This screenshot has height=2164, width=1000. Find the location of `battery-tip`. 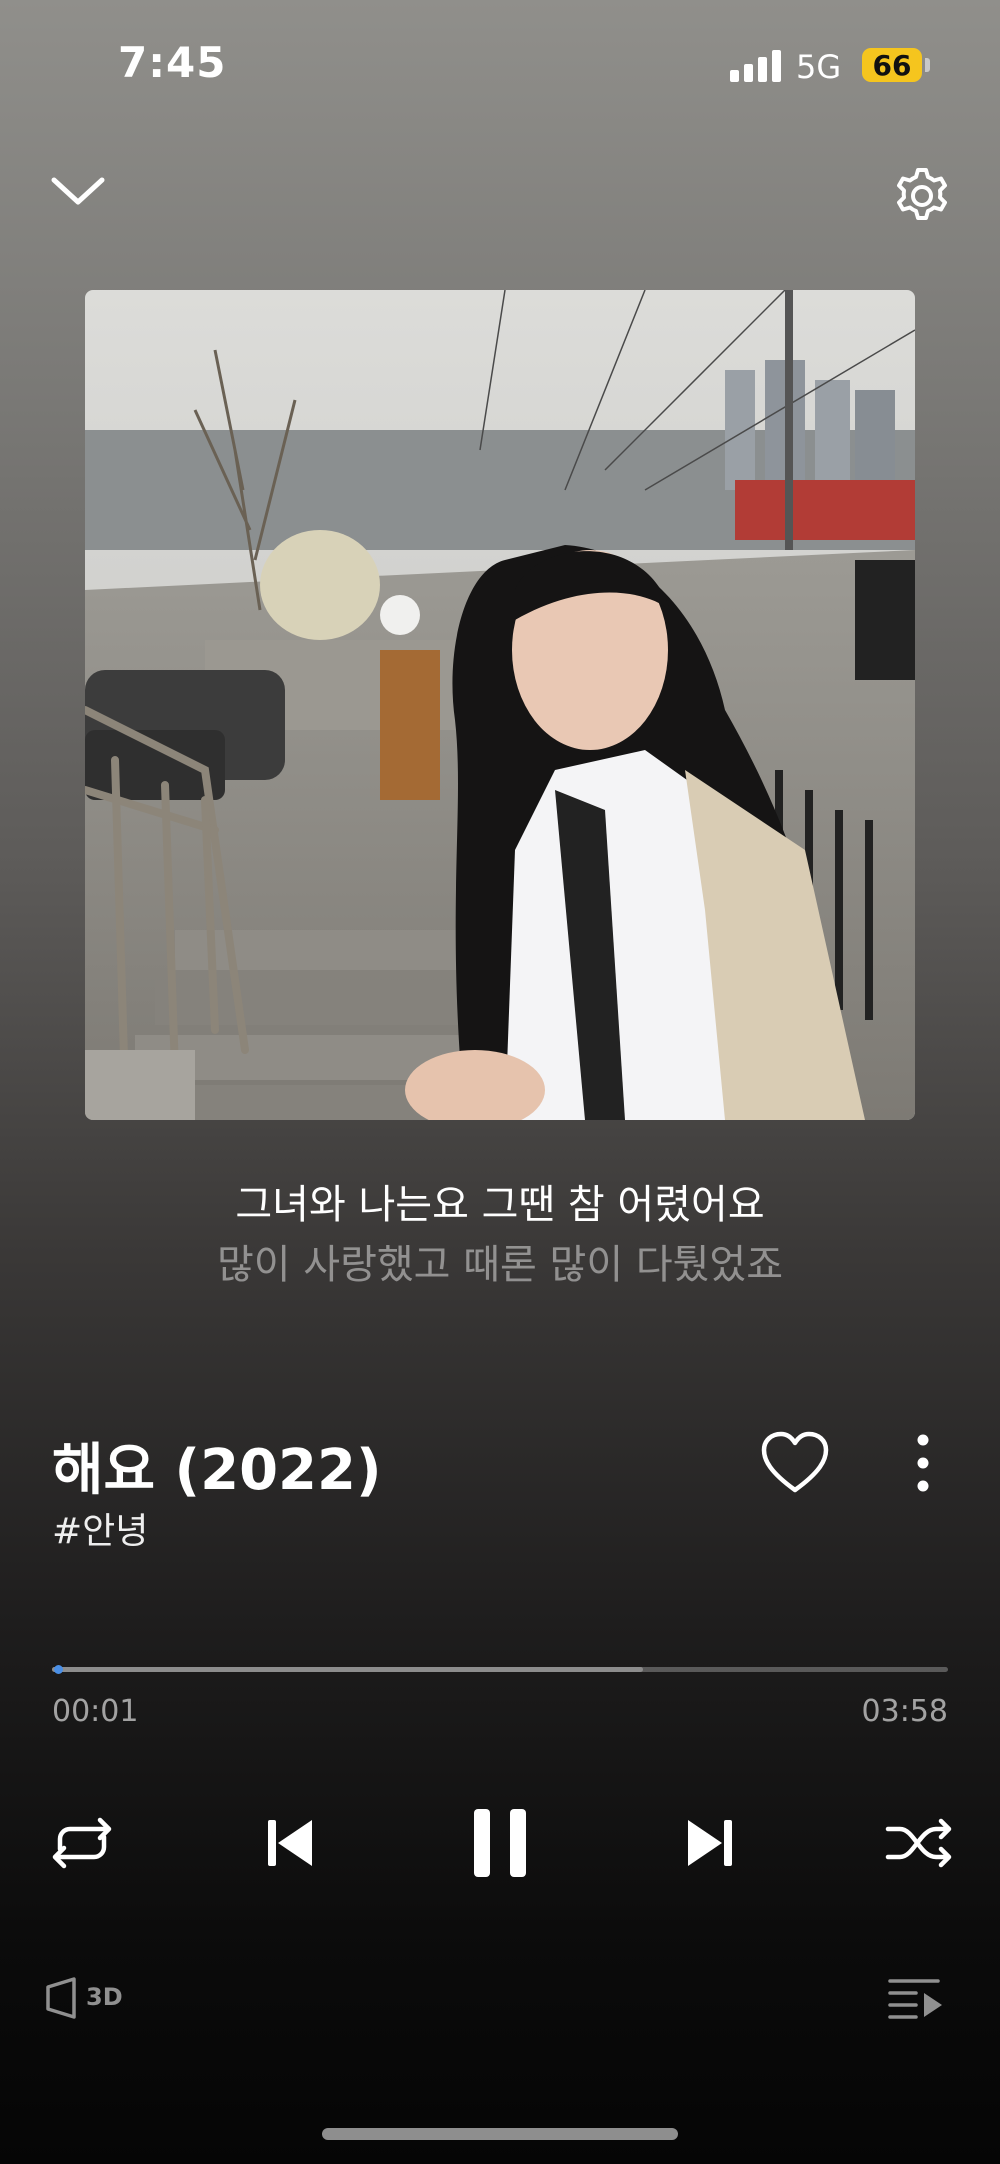

battery-tip is located at coordinates (927, 65).